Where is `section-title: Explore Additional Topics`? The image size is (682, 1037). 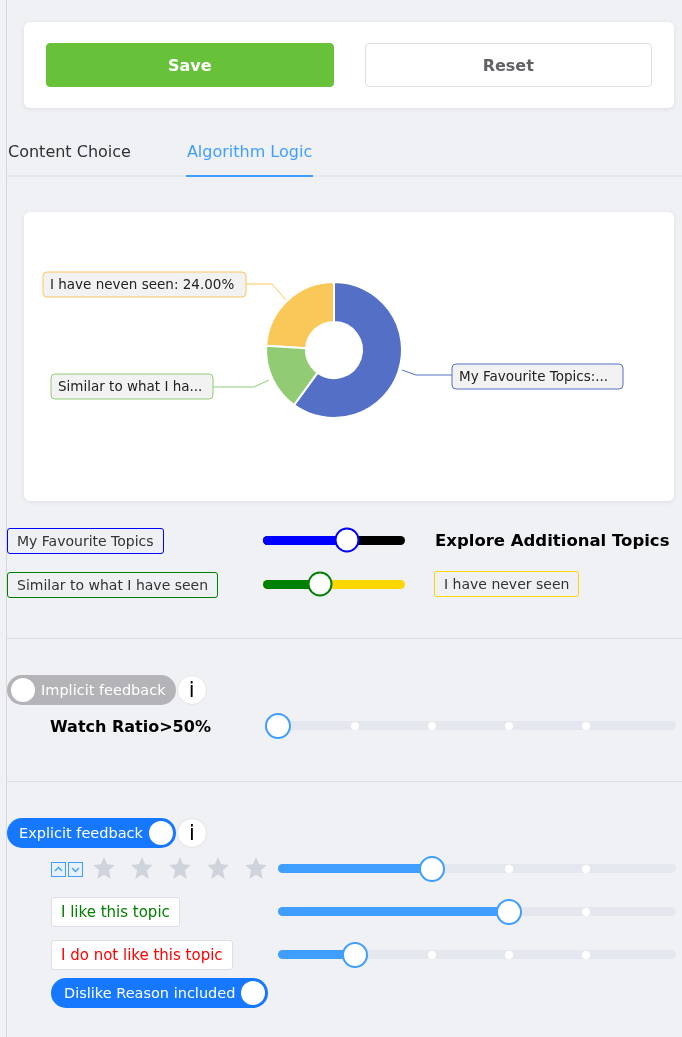 section-title: Explore Additional Topics is located at coordinates (552, 540).